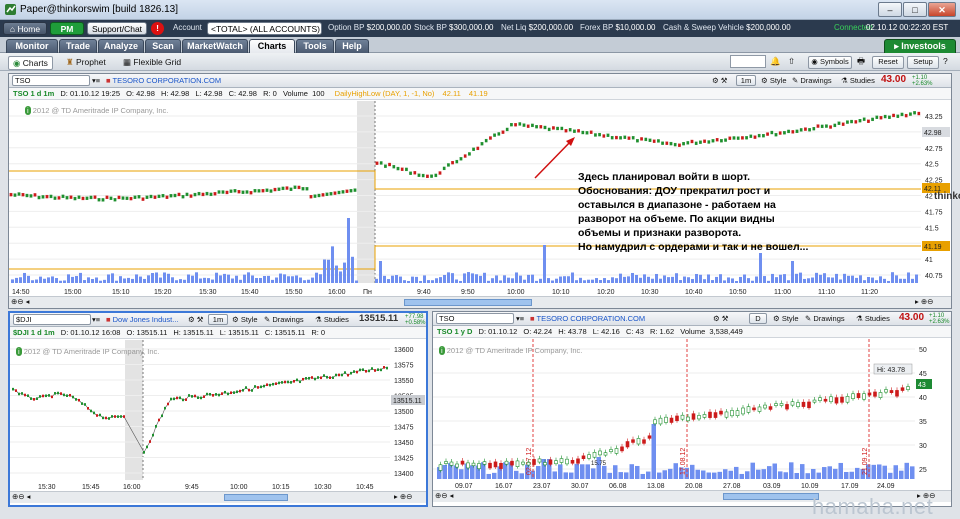 Image resolution: width=960 pixels, height=519 pixels. What do you see at coordinates (771, 496) in the screenshot?
I see `daily-scrollbar-thumb` at bounding box center [771, 496].